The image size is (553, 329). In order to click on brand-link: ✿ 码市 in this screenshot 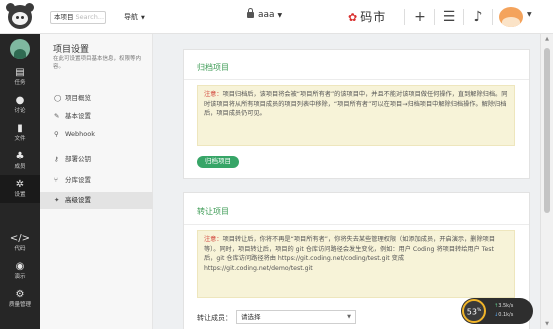, I will do `click(367, 16)`.